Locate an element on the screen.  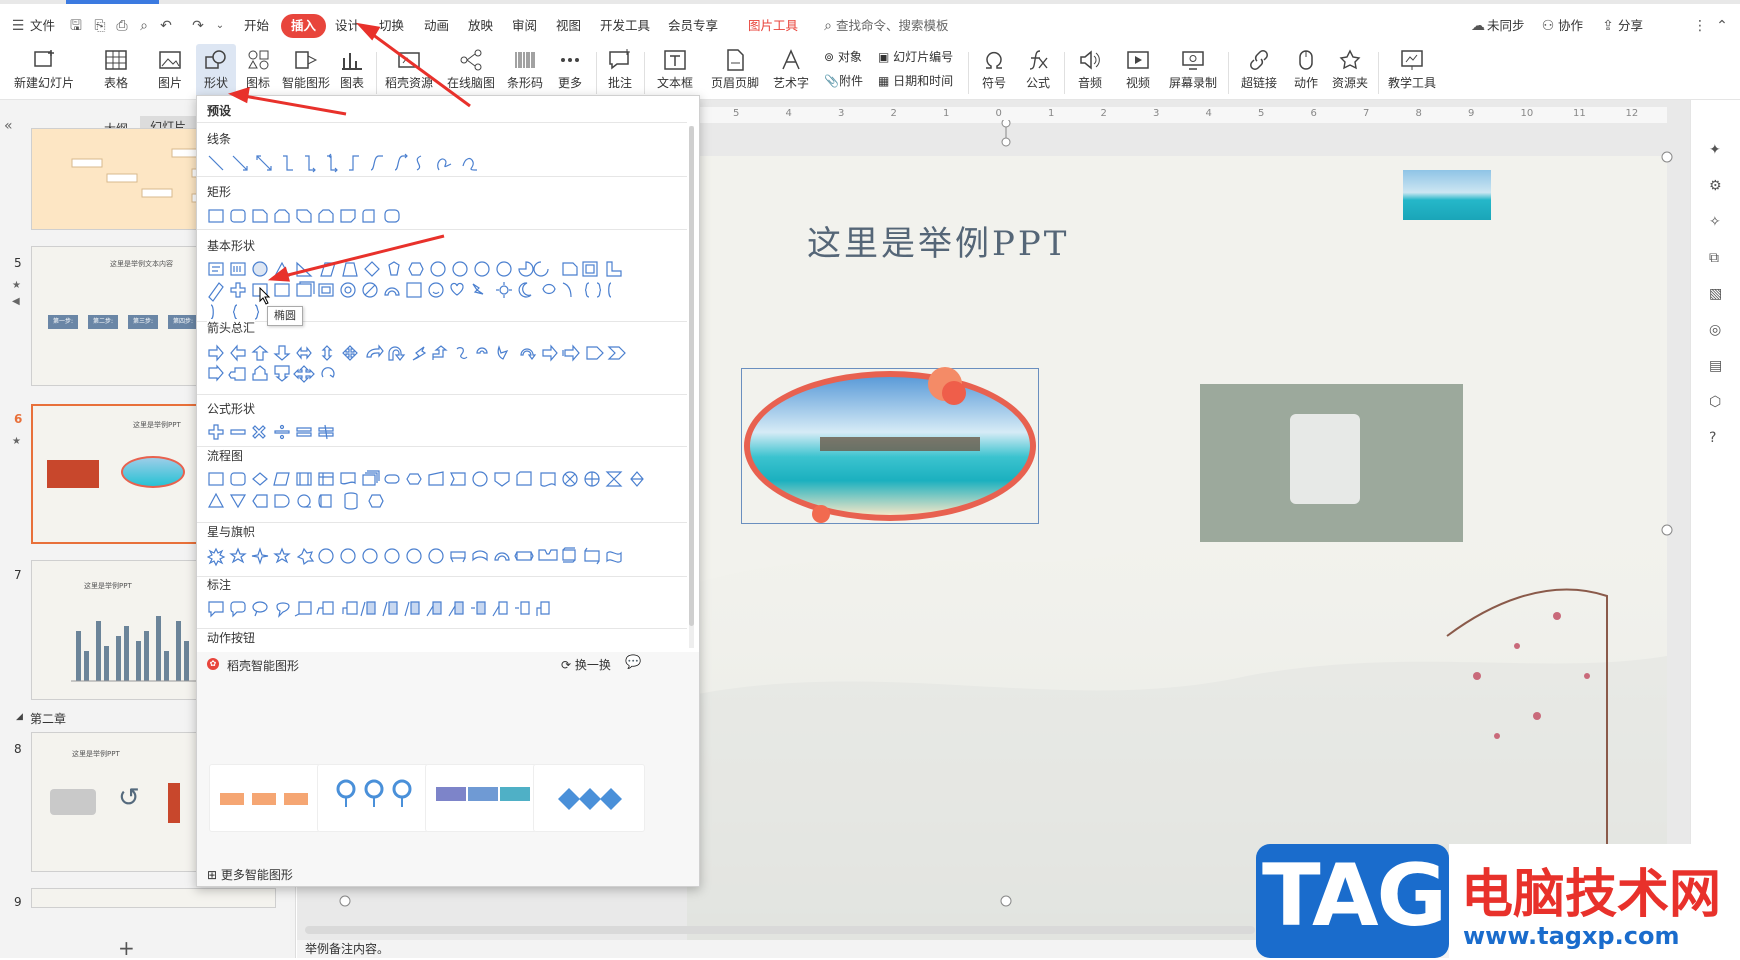
symbol-button: 符号 is located at coordinates (994, 72).